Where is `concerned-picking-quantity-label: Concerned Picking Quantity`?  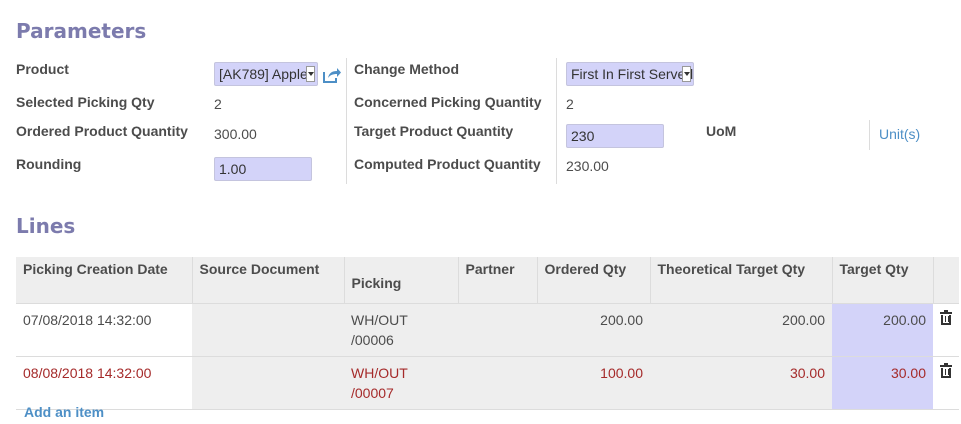
concerned-picking-quantity-label: Concerned Picking Quantity is located at coordinates (448, 102).